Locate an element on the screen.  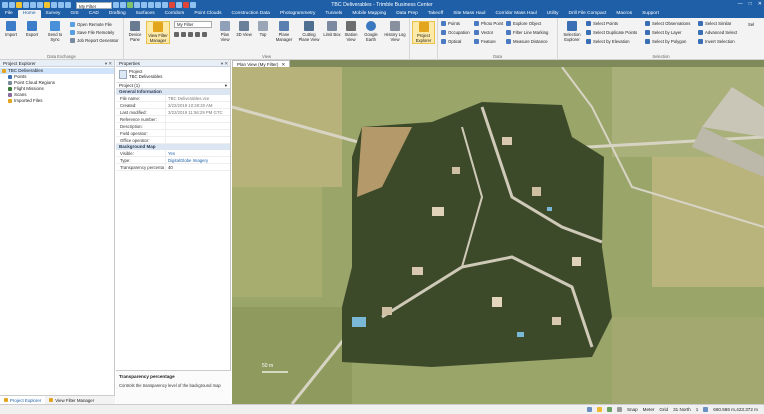
open-remote-file-button: Open Remote File is located at coordinates (91, 24).